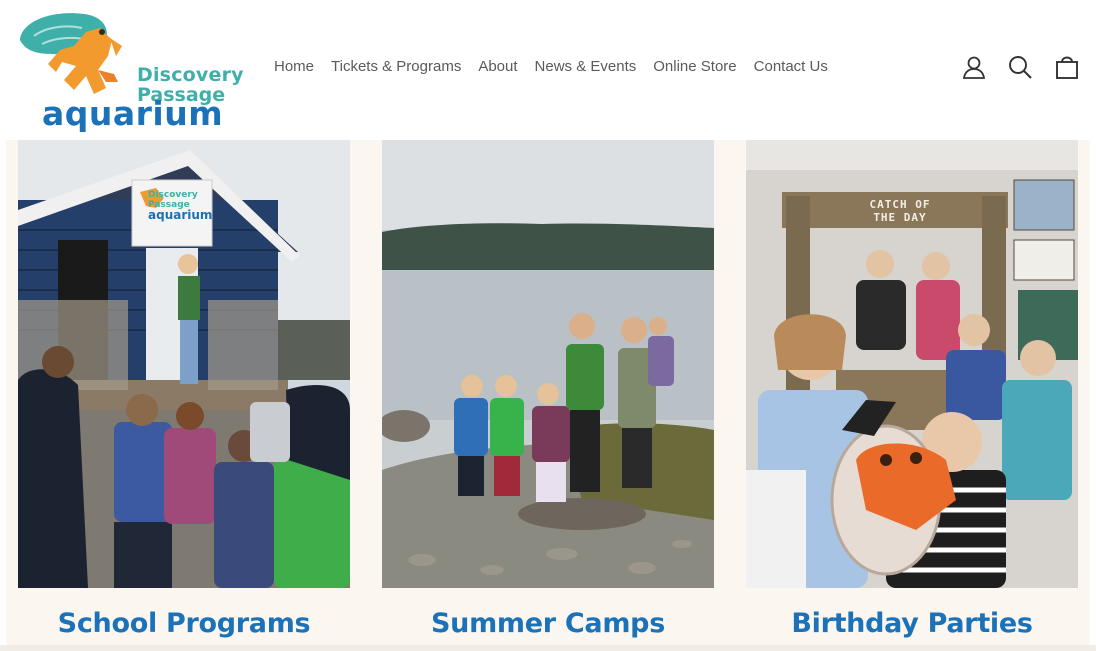 The height and width of the screenshot is (651, 1096). What do you see at coordinates (133, 113) in the screenshot?
I see `logo-text-aquarium: aquarium` at bounding box center [133, 113].